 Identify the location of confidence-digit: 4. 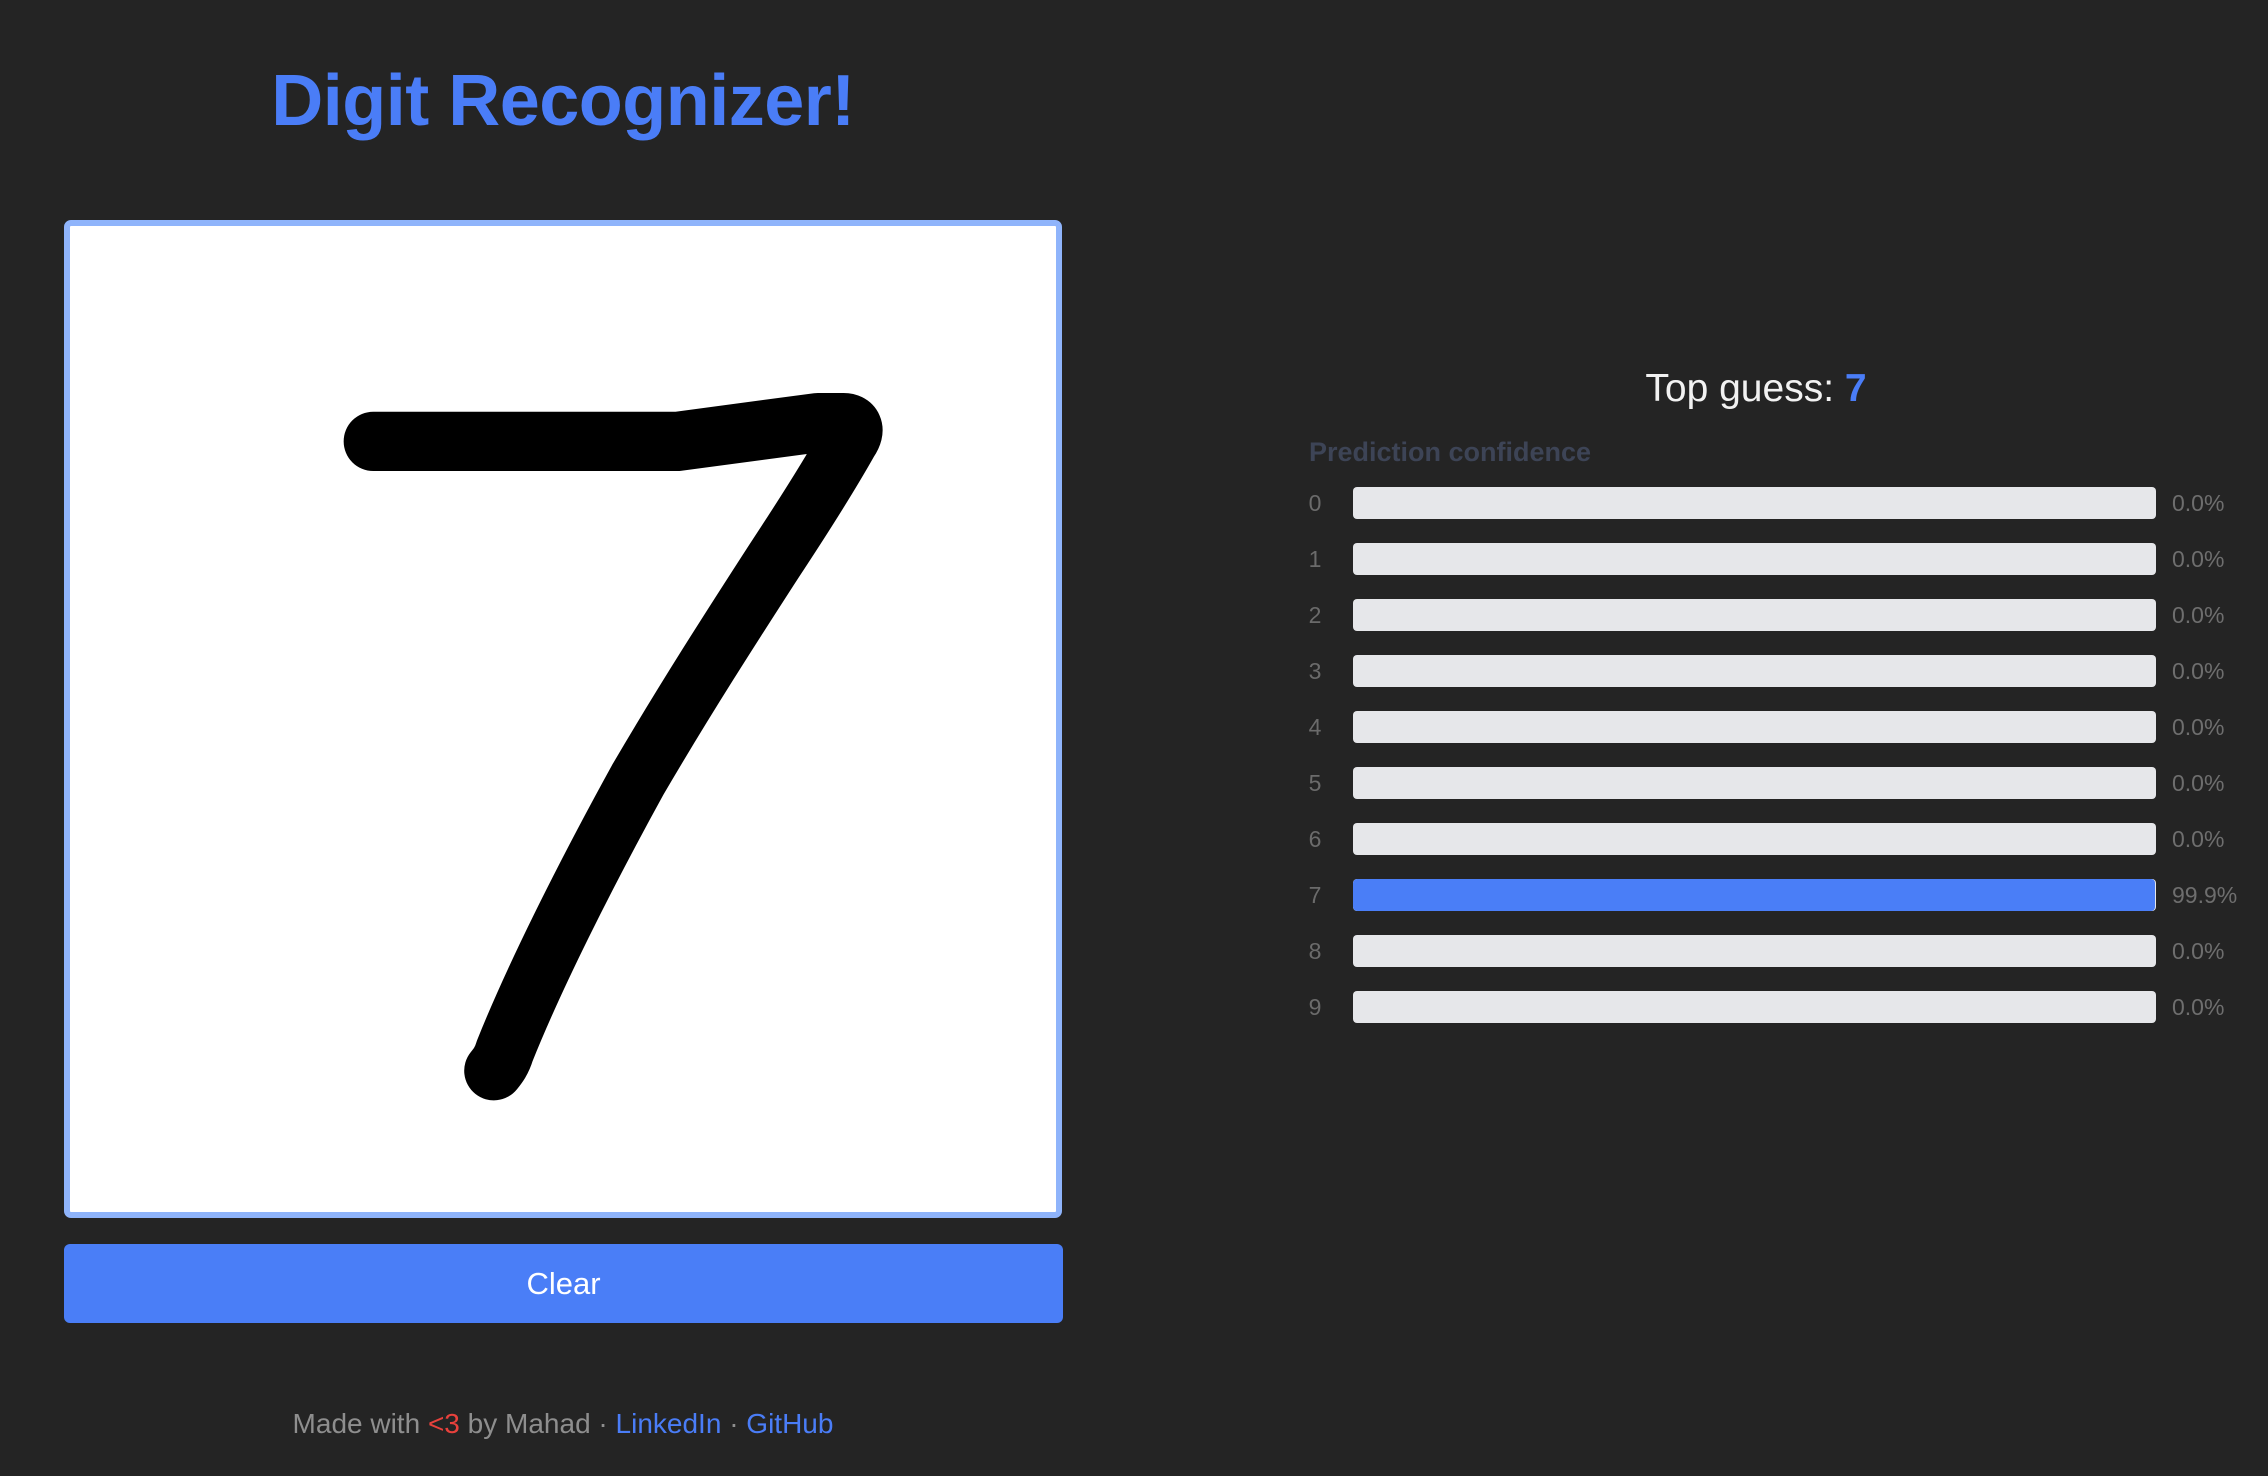
(1315, 727).